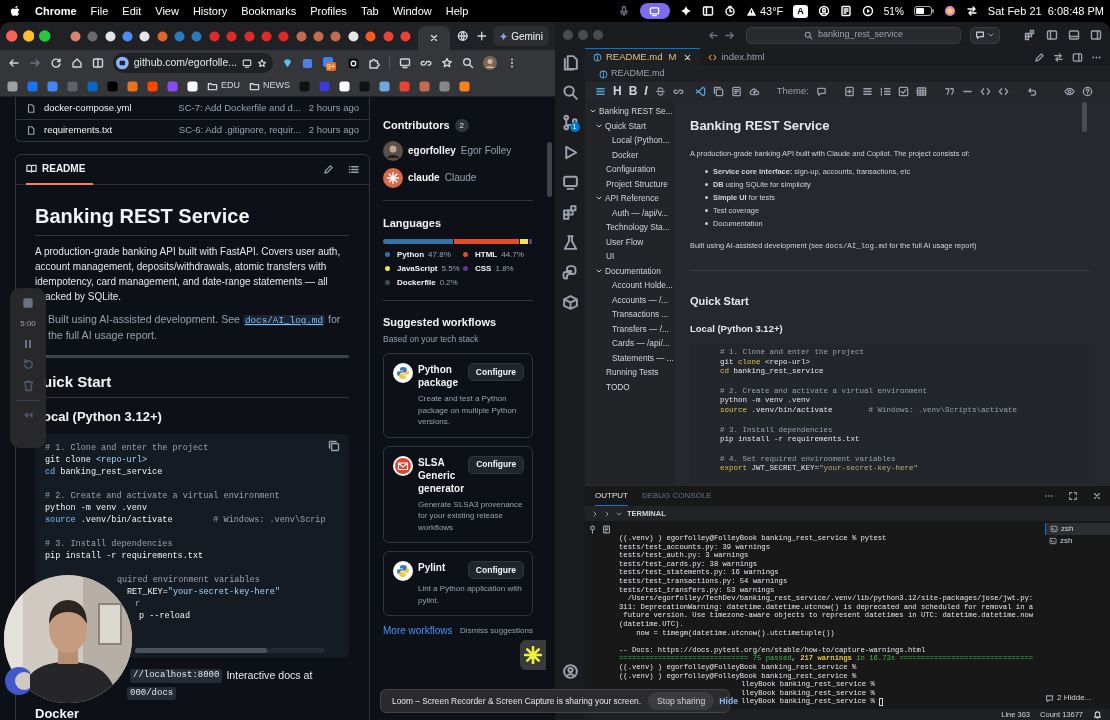 Image resolution: width=1110 pixels, height=720 pixels. I want to click on username-link: egorfolley, so click(432, 150).